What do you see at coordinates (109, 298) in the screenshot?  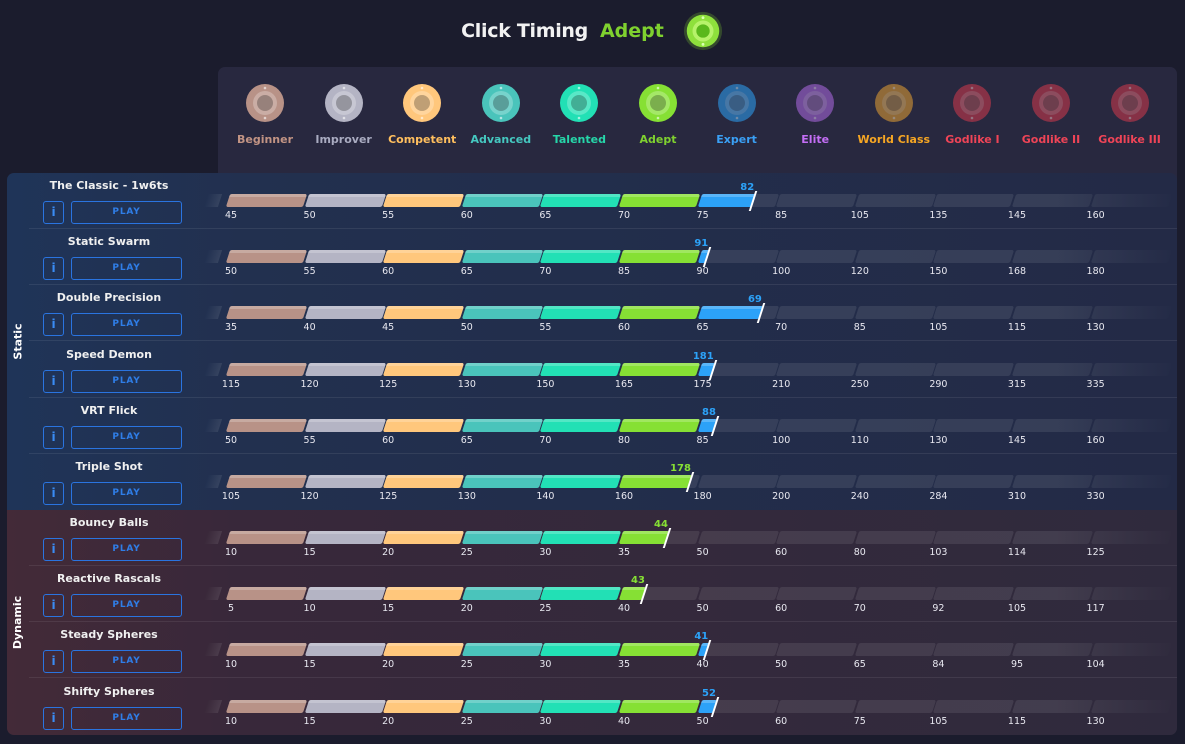 I see `scenario-name: Double Precision` at bounding box center [109, 298].